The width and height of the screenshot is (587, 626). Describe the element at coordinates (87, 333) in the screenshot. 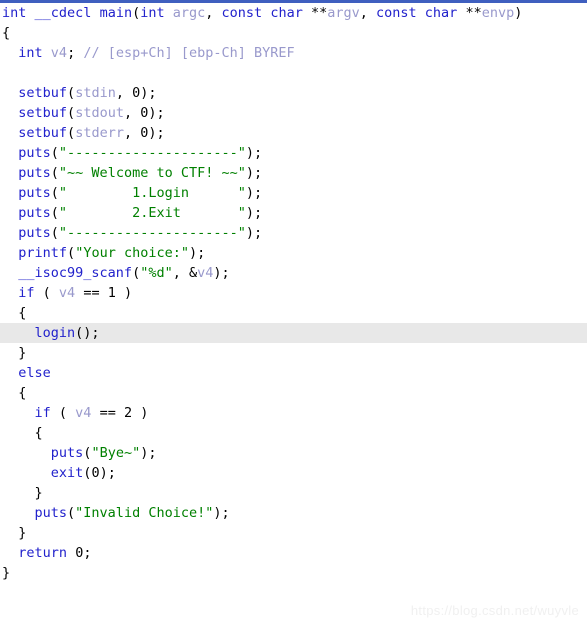

I see `code-token-pun: ();` at that location.